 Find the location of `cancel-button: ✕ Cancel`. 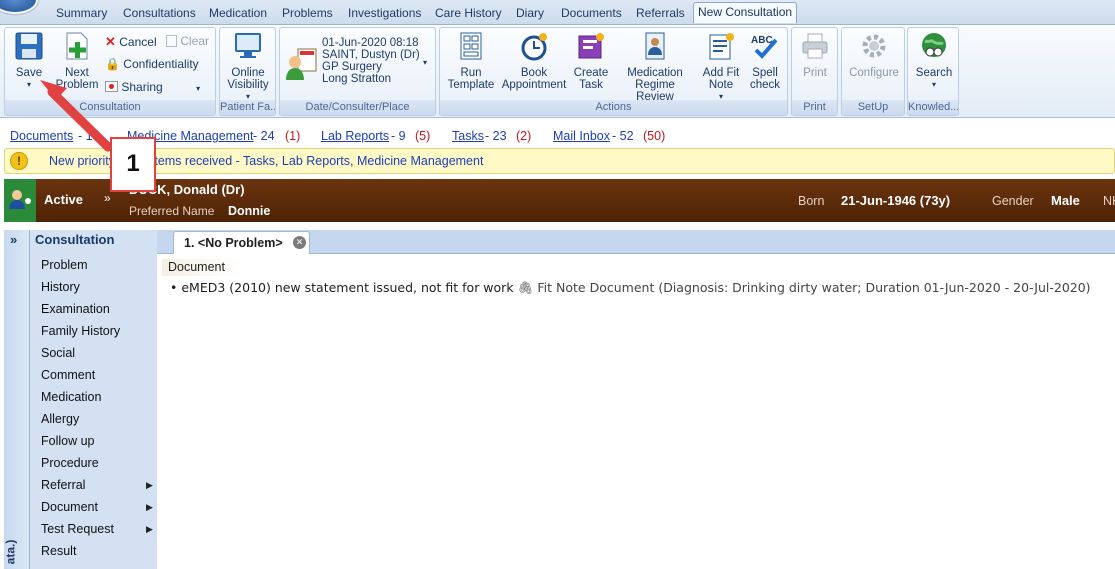

cancel-button: ✕ Cancel is located at coordinates (131, 42).